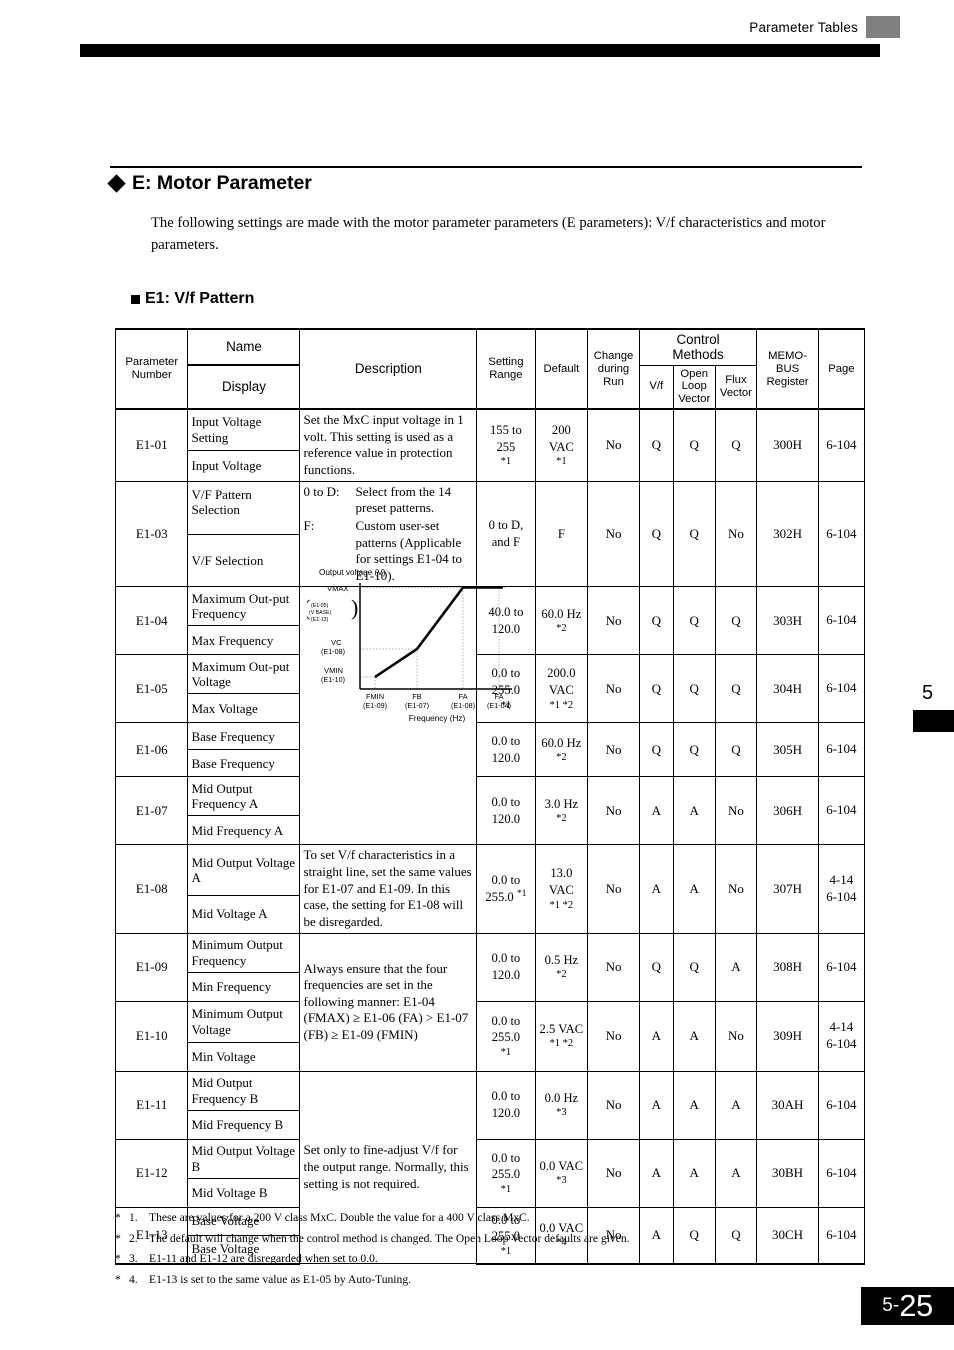 This screenshot has height=1350, width=954. What do you see at coordinates (437, 718) in the screenshot?
I see `graph-x-axis-title: Frequency (Hz)` at bounding box center [437, 718].